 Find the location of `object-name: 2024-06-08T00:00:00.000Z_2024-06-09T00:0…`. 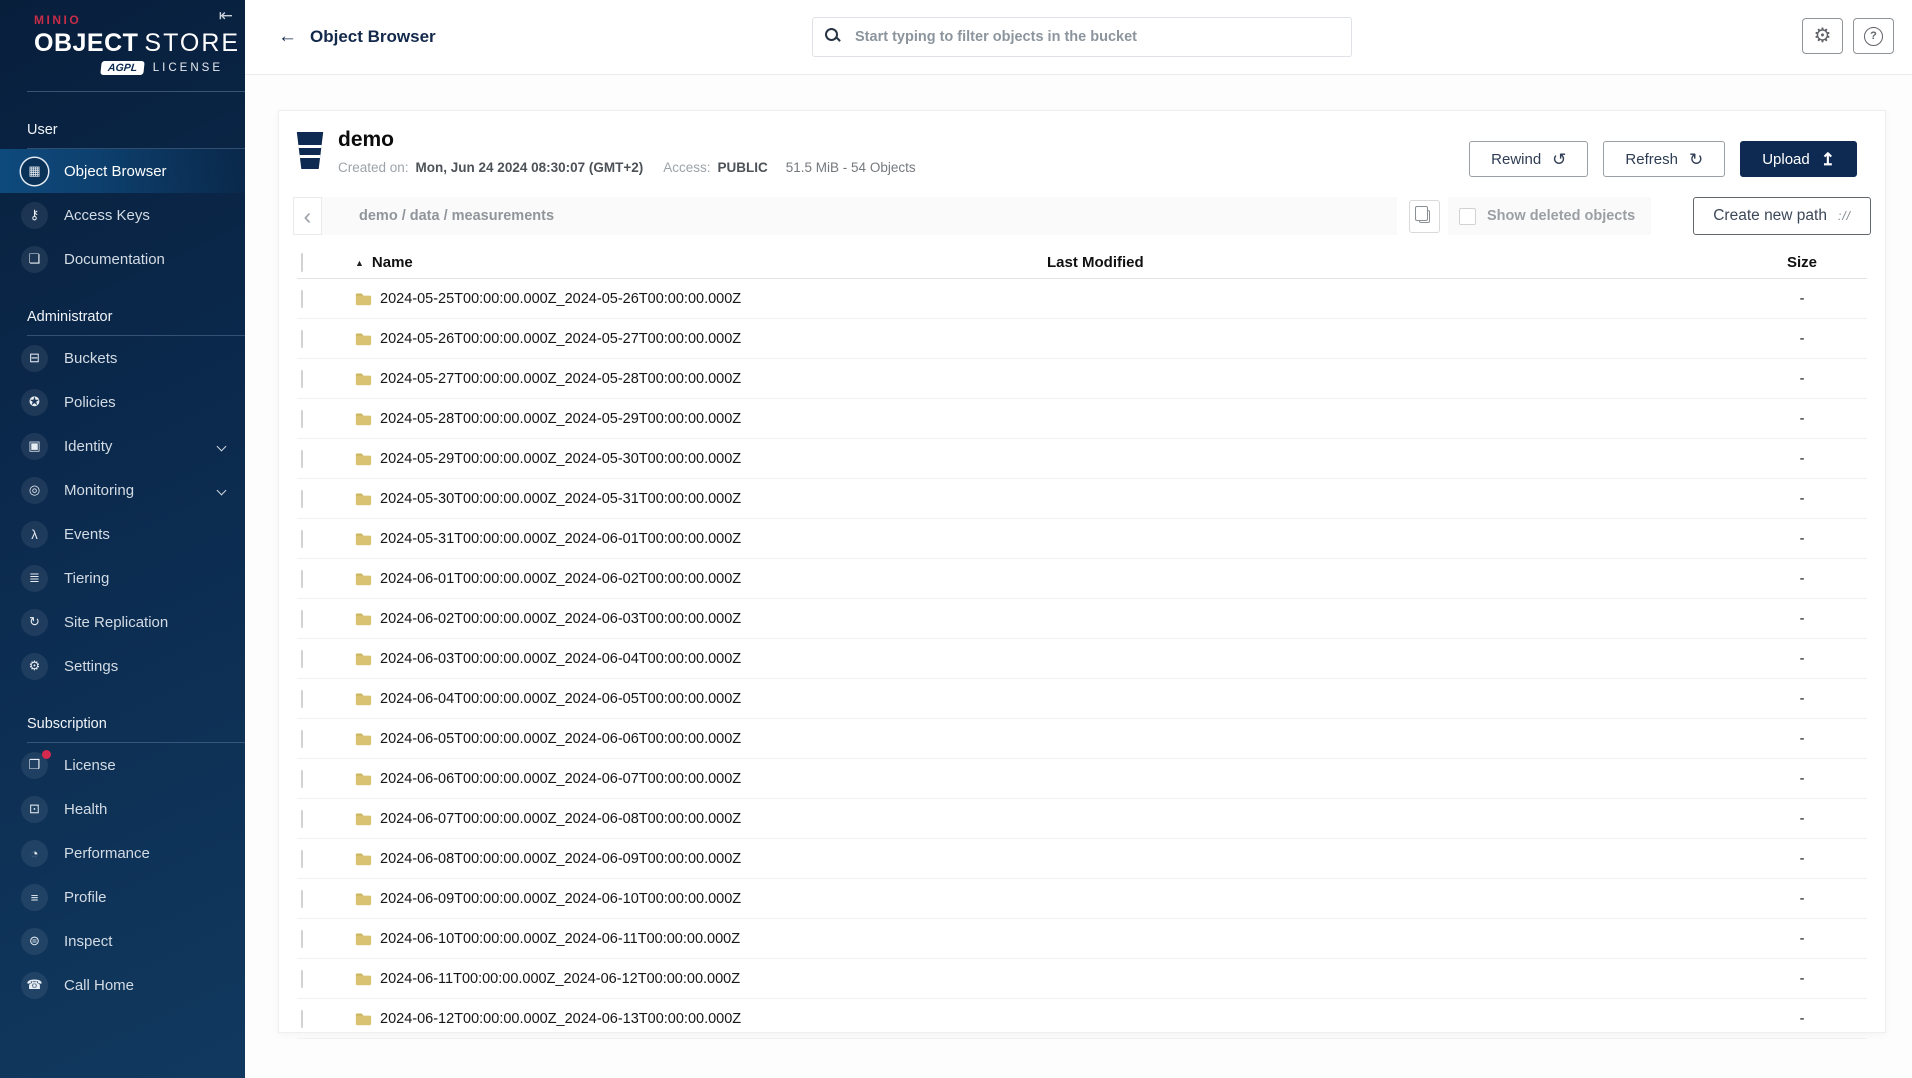

object-name: 2024-06-08T00:00:00.000Z_2024-06-09T00:0… is located at coordinates (561, 858).